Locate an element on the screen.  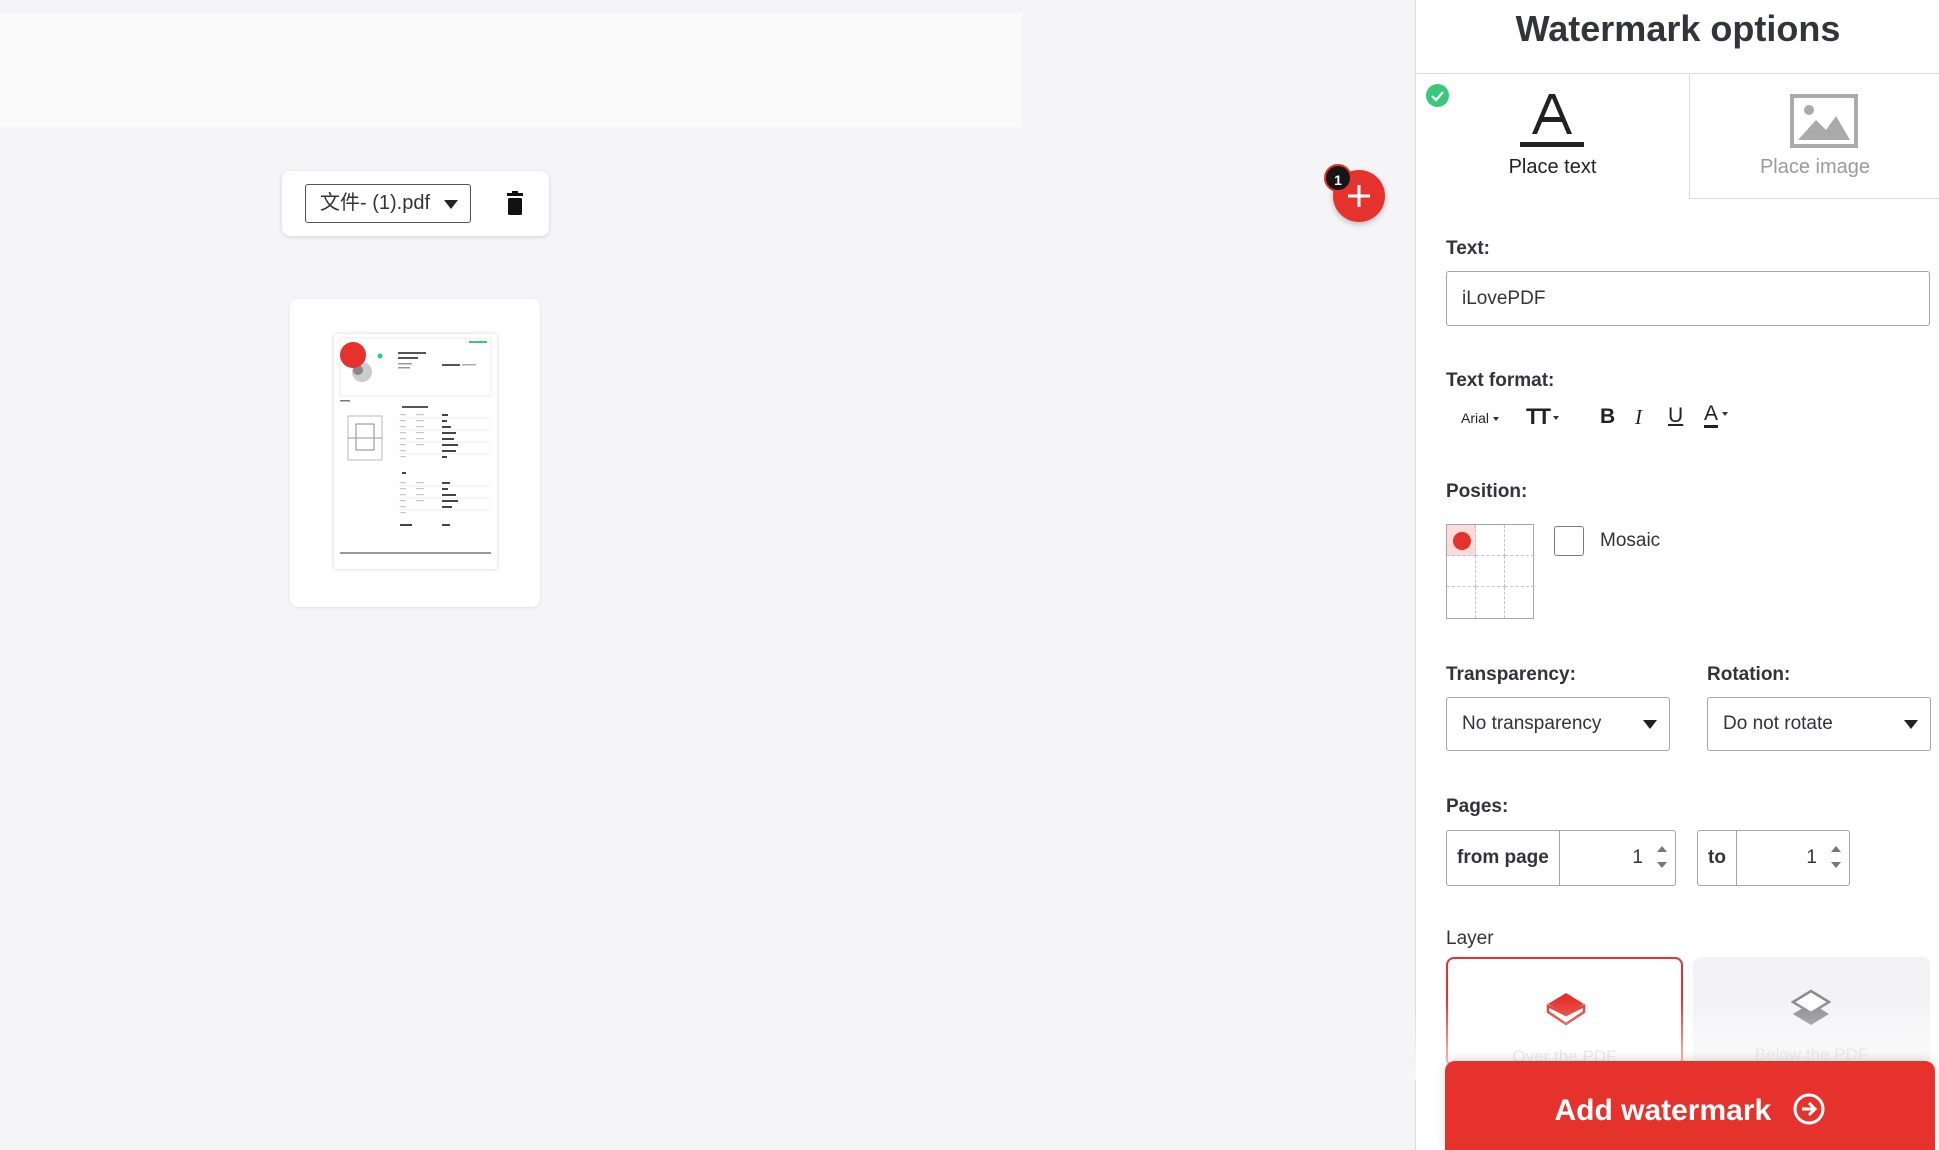
transparency-value: No transparency is located at coordinates (1532, 723).